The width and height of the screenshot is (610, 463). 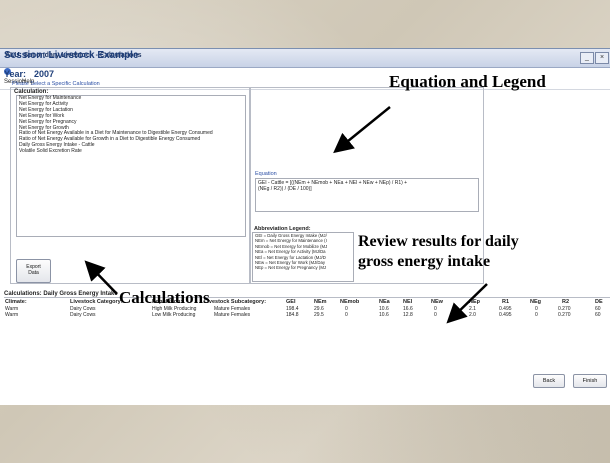 I want to click on arrow-to-results, so click(x=467, y=303).